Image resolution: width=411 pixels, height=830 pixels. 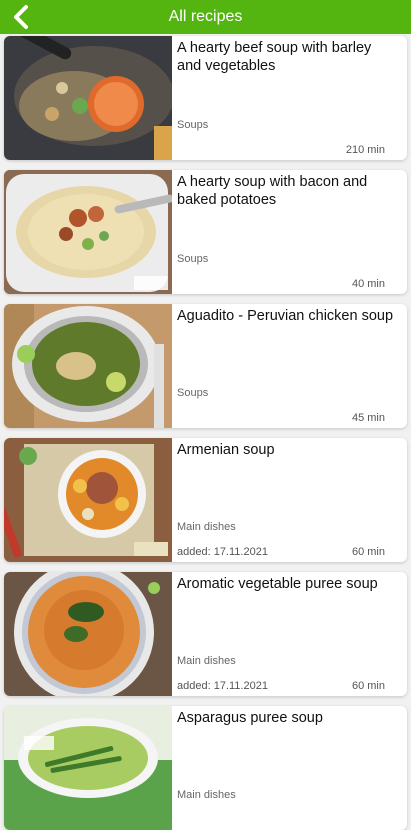 I want to click on page-title: All recipes, so click(x=205, y=16).